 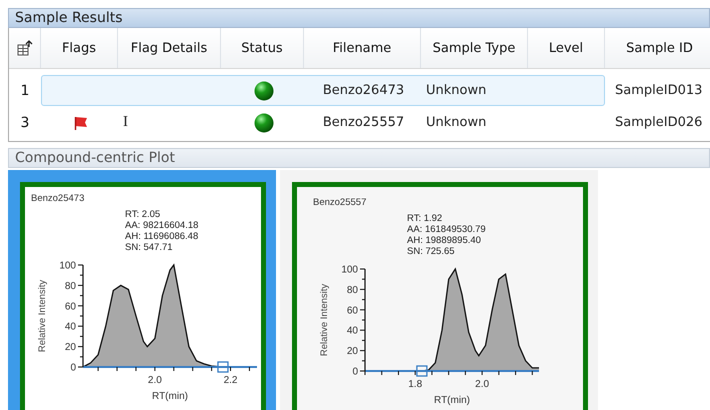 What do you see at coordinates (659, 91) in the screenshot?
I see `table-cell-text: SampleID013` at bounding box center [659, 91].